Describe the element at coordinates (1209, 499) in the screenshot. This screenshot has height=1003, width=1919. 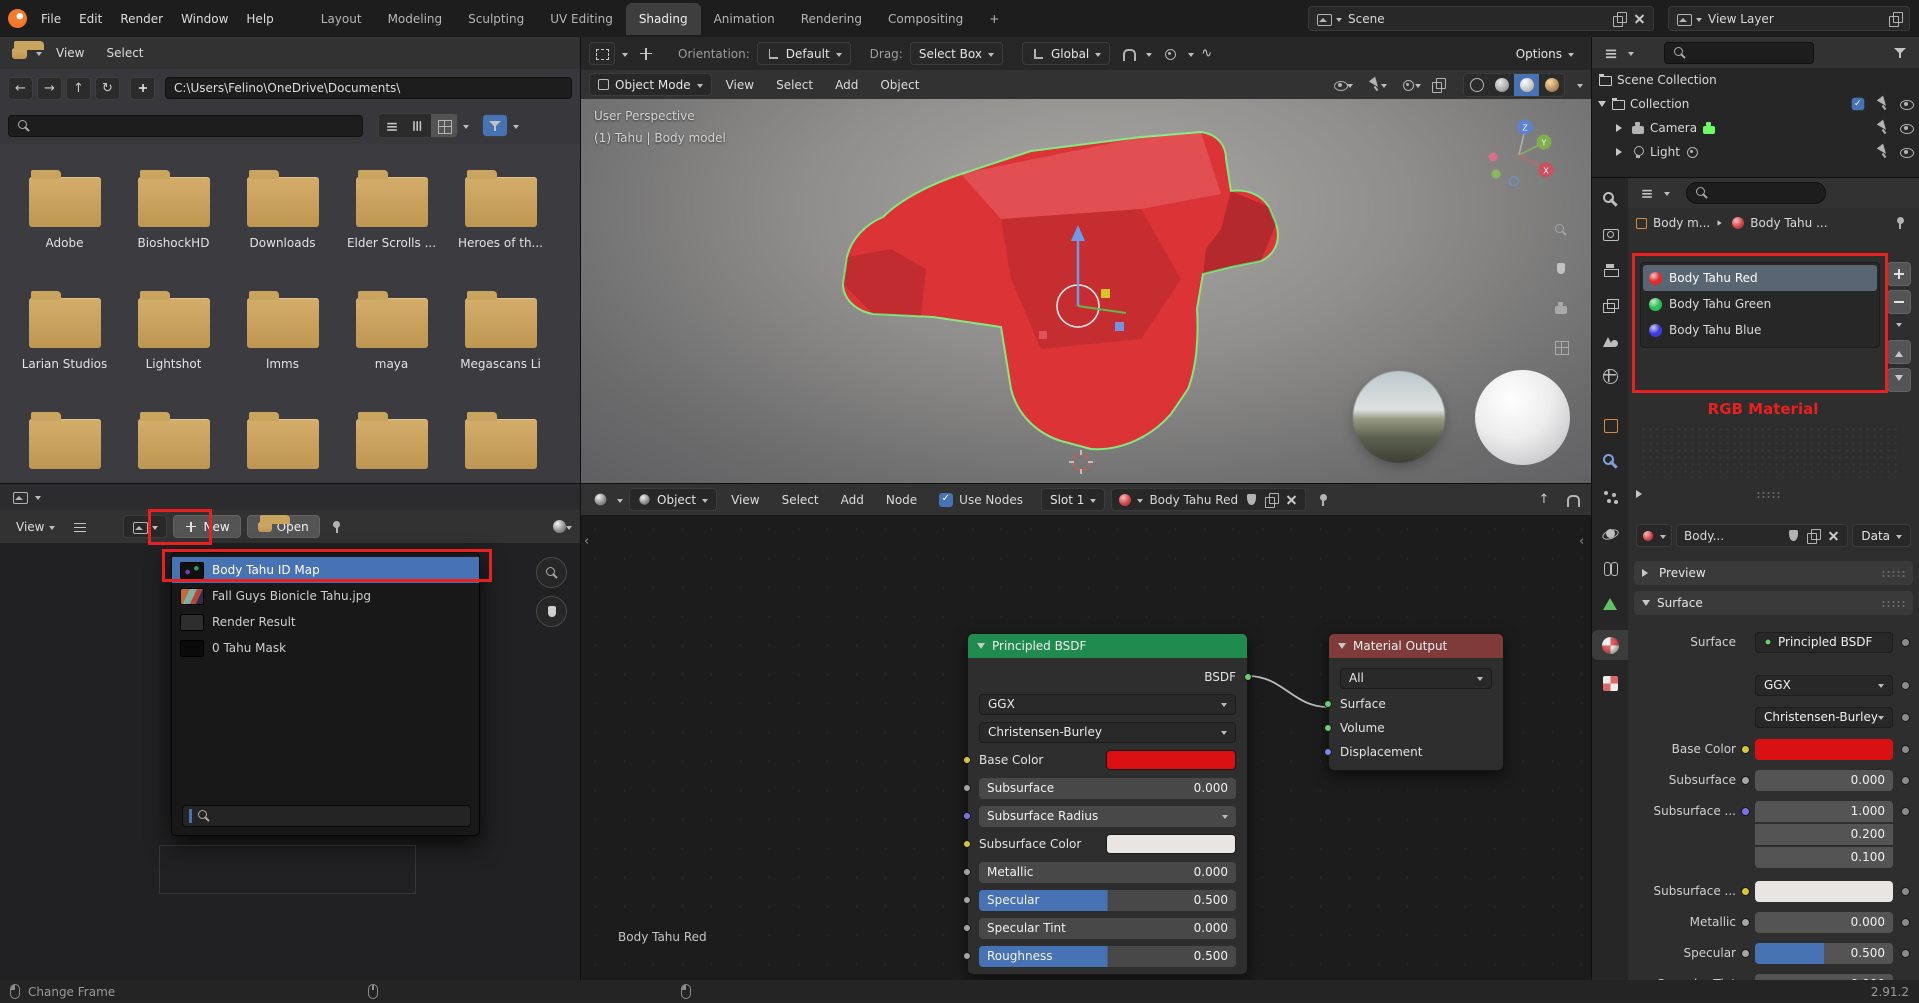
I see `material-datablock-field: Body Tahu Red` at that location.